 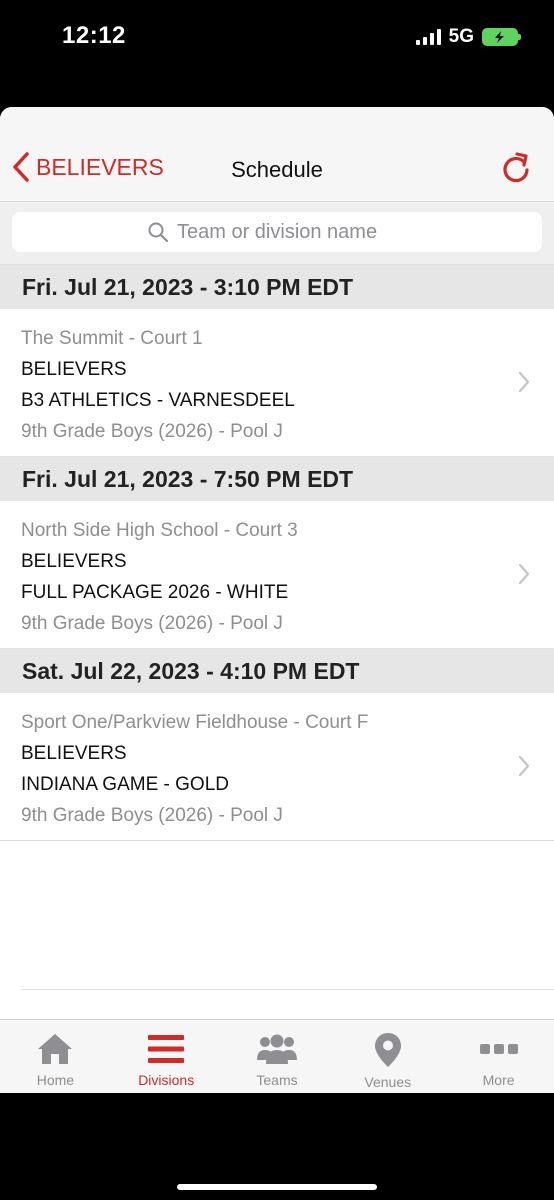 What do you see at coordinates (498, 1049) in the screenshot?
I see `more-icon` at bounding box center [498, 1049].